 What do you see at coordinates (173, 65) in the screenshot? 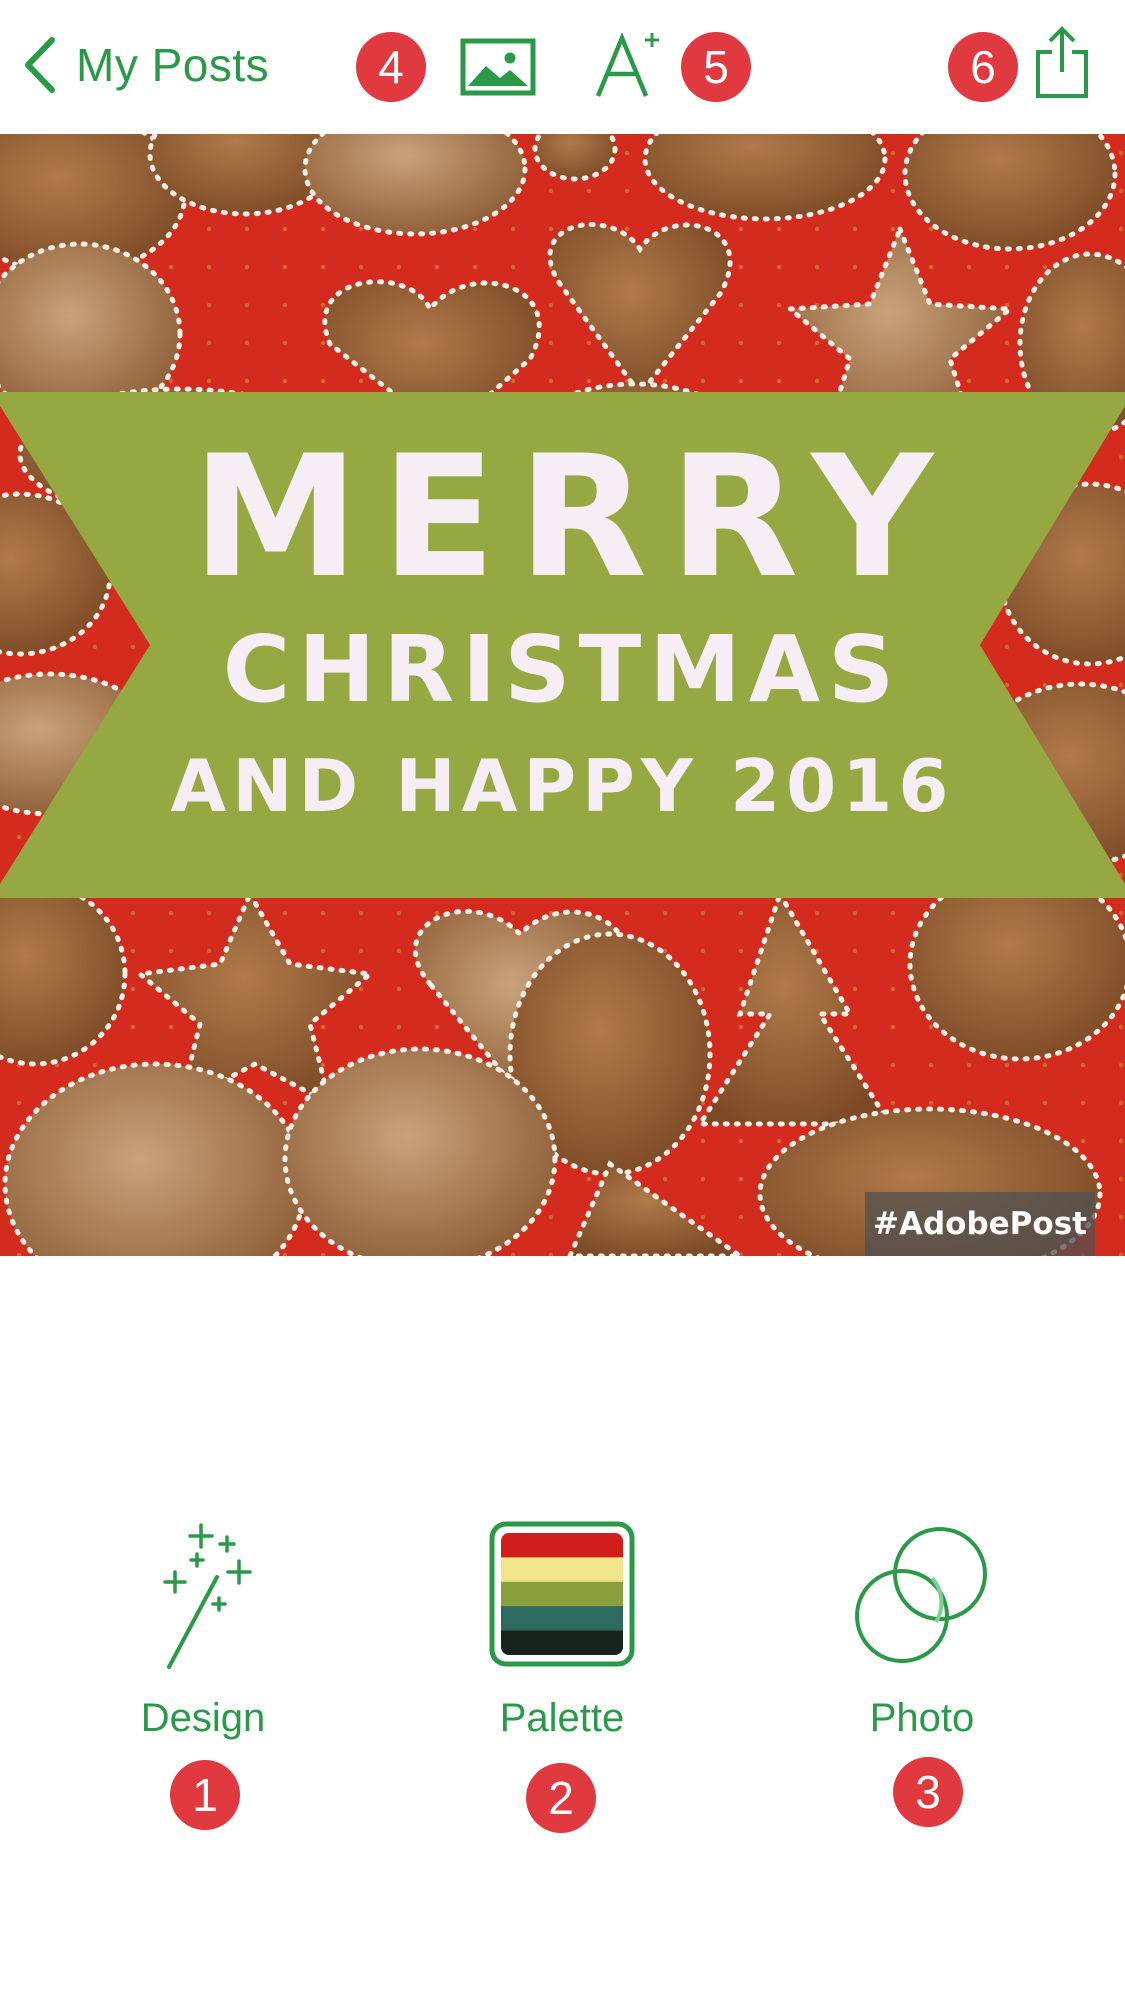
I see `back-button-label: My Posts` at bounding box center [173, 65].